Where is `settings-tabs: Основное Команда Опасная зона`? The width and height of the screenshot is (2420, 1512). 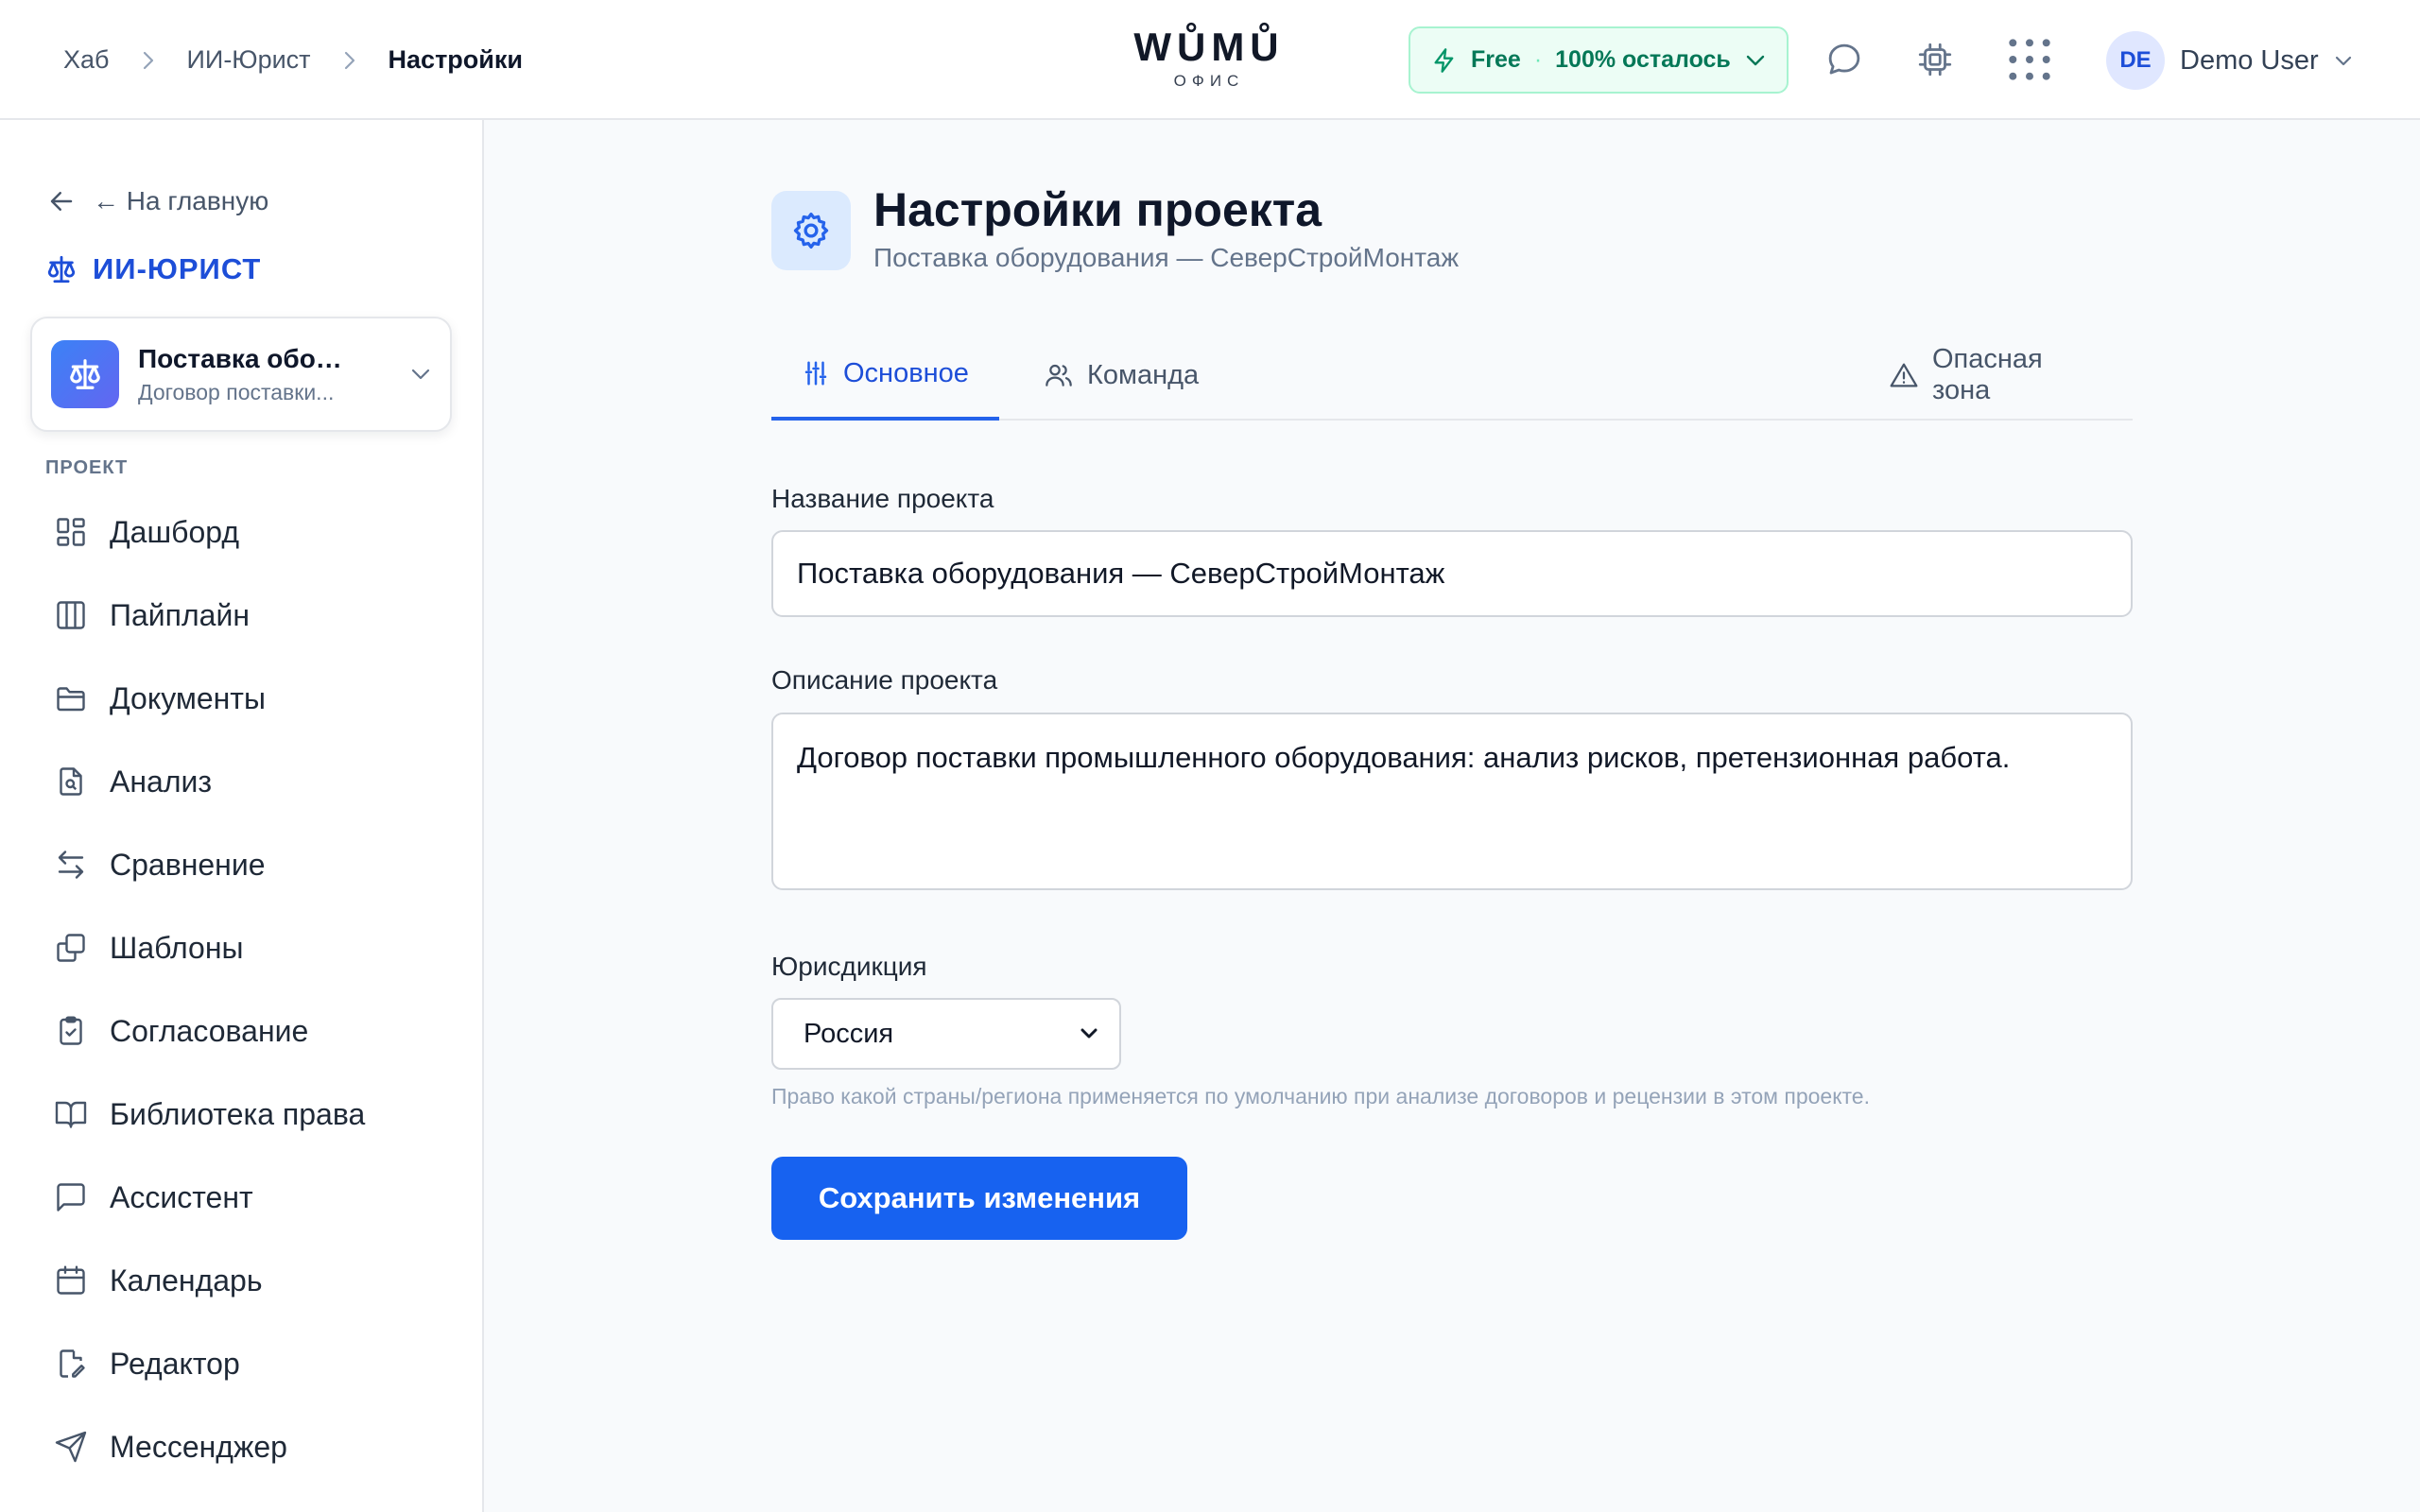 settings-tabs: Основное Команда Опасная зона is located at coordinates (1452, 375).